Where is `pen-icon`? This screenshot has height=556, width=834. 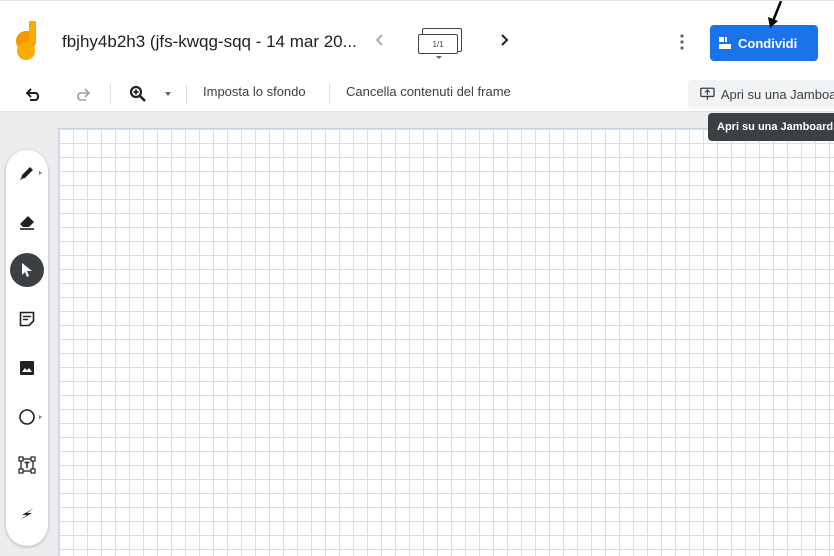 pen-icon is located at coordinates (26, 173).